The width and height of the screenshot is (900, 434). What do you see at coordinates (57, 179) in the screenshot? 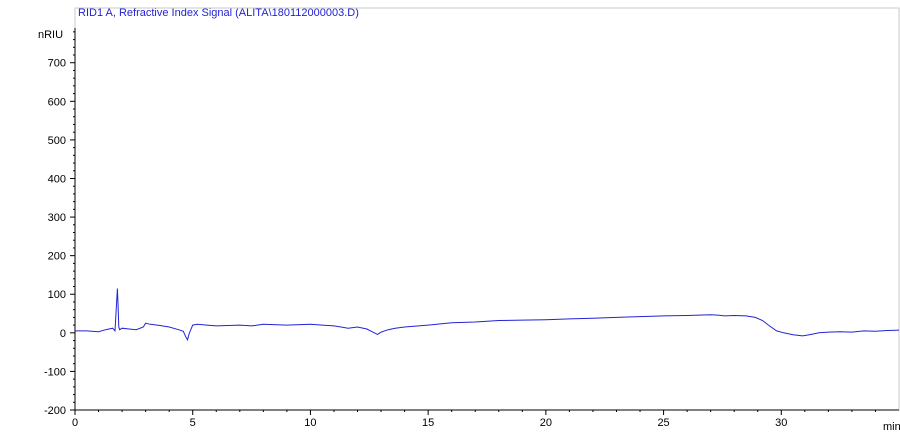
I see `y-tick-label: 400` at bounding box center [57, 179].